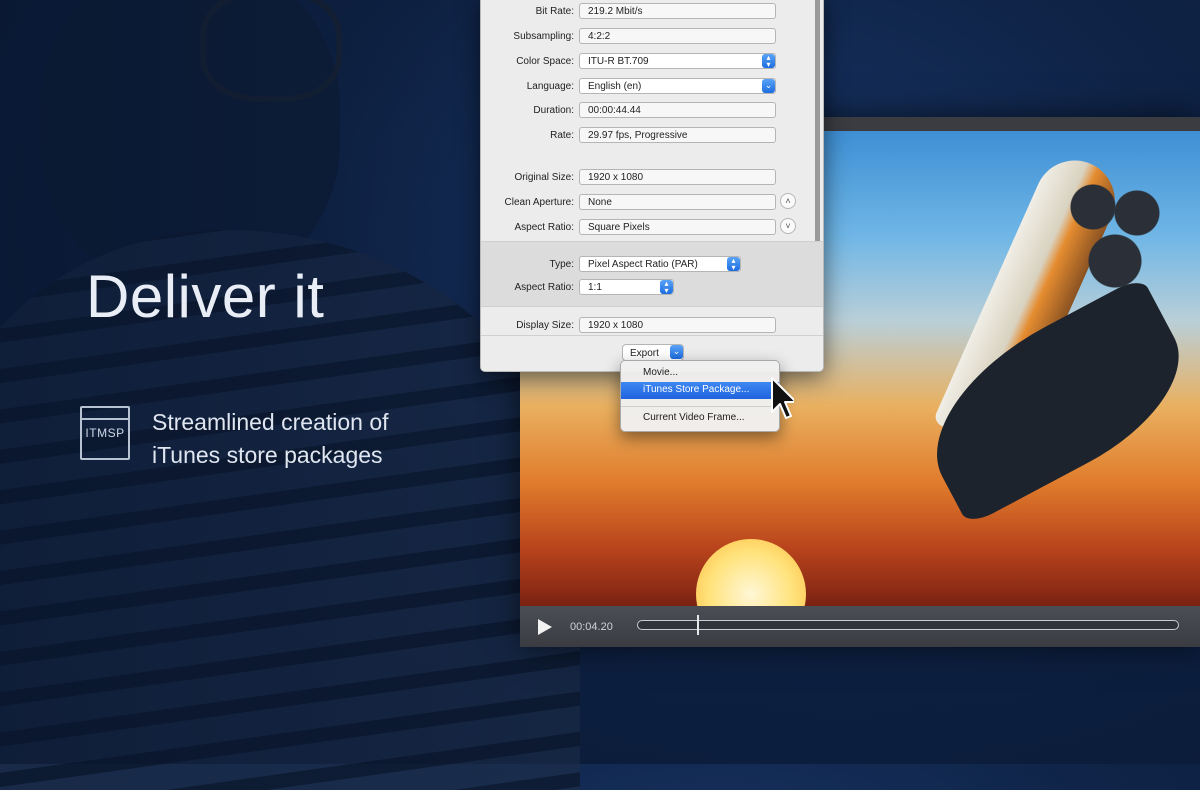 The height and width of the screenshot is (790, 1200). I want to click on row-par-aspect-ratio: Aspect Ratio: 1:1 ▴ ▾, so click(646, 288).